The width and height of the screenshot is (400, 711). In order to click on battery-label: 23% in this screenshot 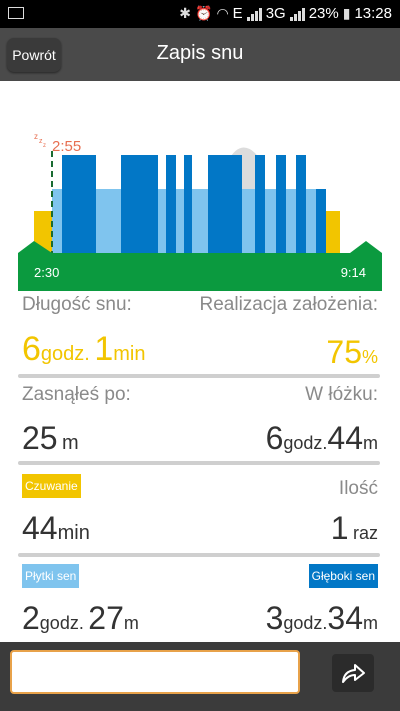, I will do `click(323, 13)`.